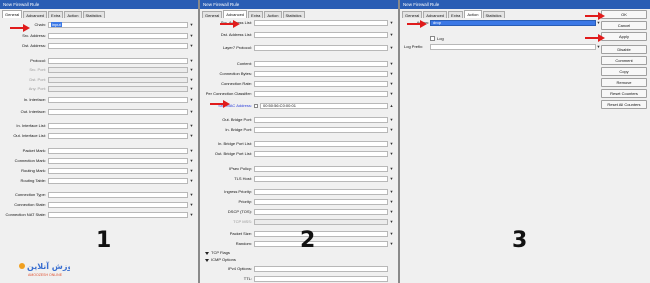  Describe the element at coordinates (624, 71) in the screenshot. I see `copy-button: Copy` at that location.